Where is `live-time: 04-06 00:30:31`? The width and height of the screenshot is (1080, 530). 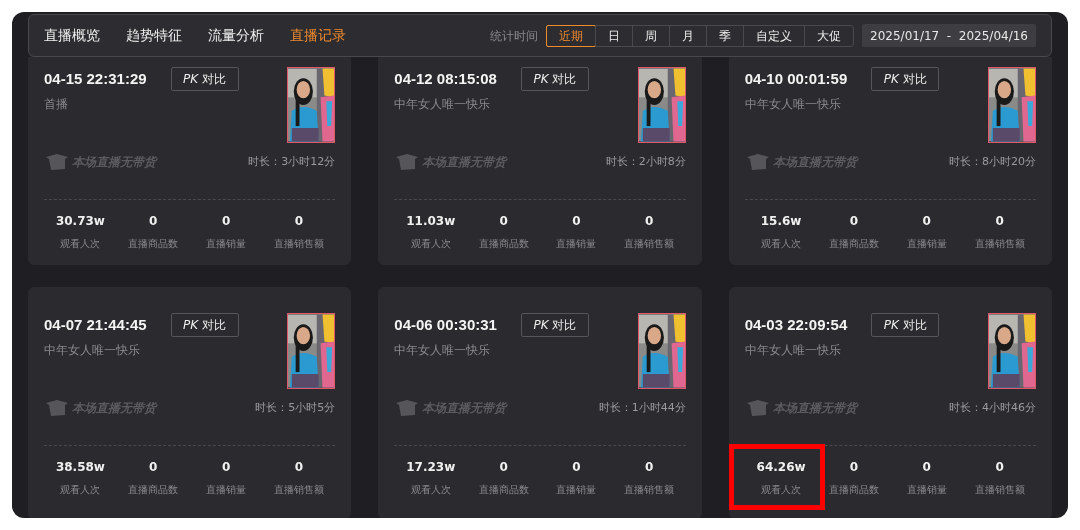 live-time: 04-06 00:30:31 is located at coordinates (445, 324).